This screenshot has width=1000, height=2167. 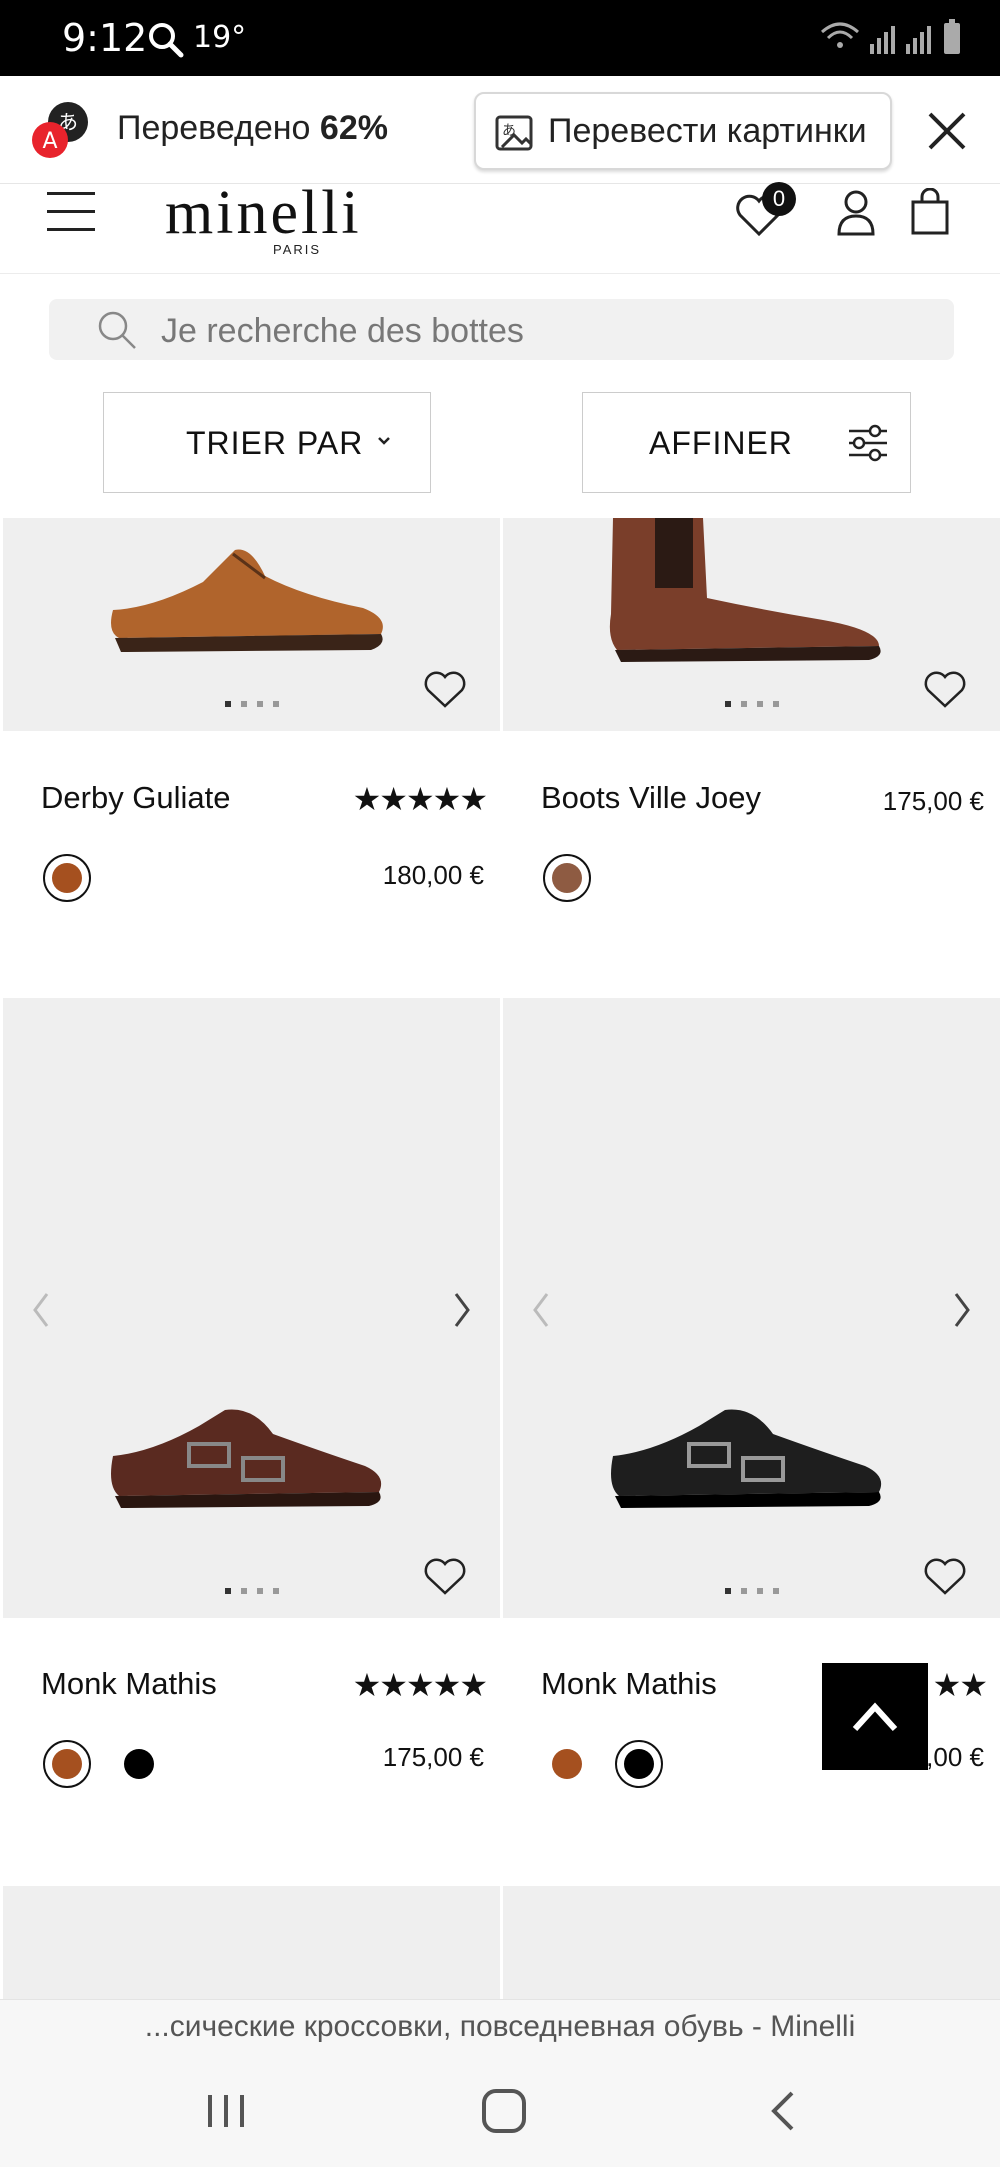 I want to click on sort-button: TRIER PAR, so click(x=267, y=442).